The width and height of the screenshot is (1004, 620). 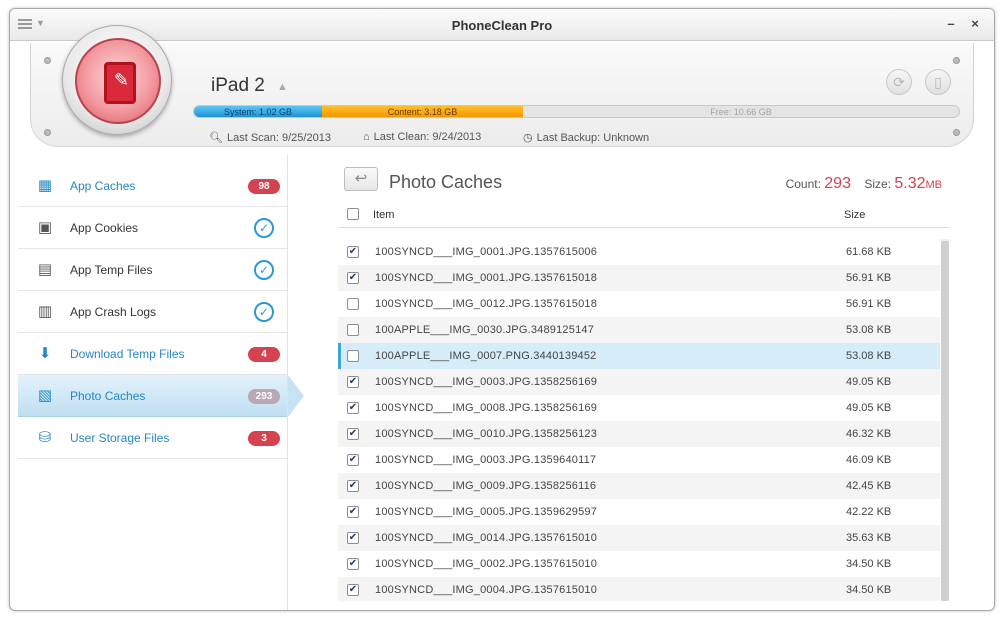 I want to click on file-size: 35.63 KB, so click(x=869, y=538).